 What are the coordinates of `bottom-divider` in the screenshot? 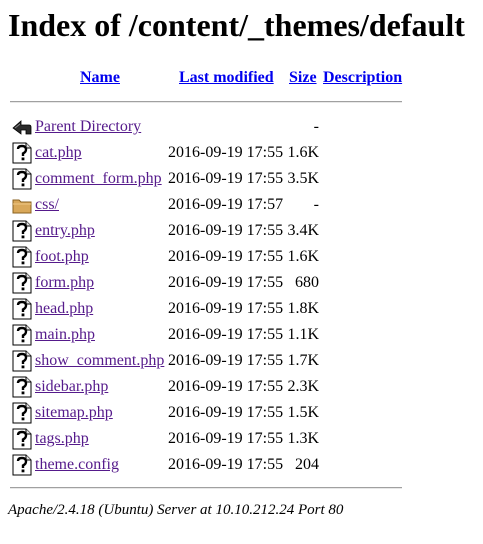 It's located at (206, 488).